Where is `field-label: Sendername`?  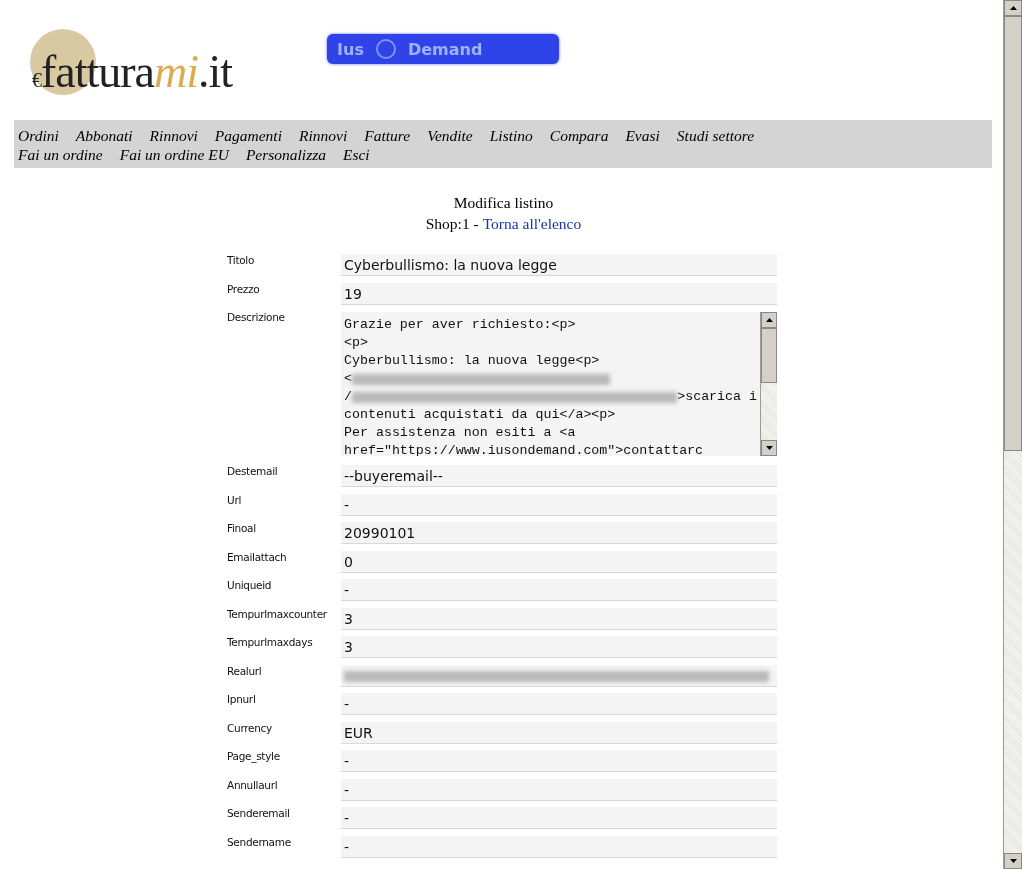 field-label: Sendername is located at coordinates (259, 842).